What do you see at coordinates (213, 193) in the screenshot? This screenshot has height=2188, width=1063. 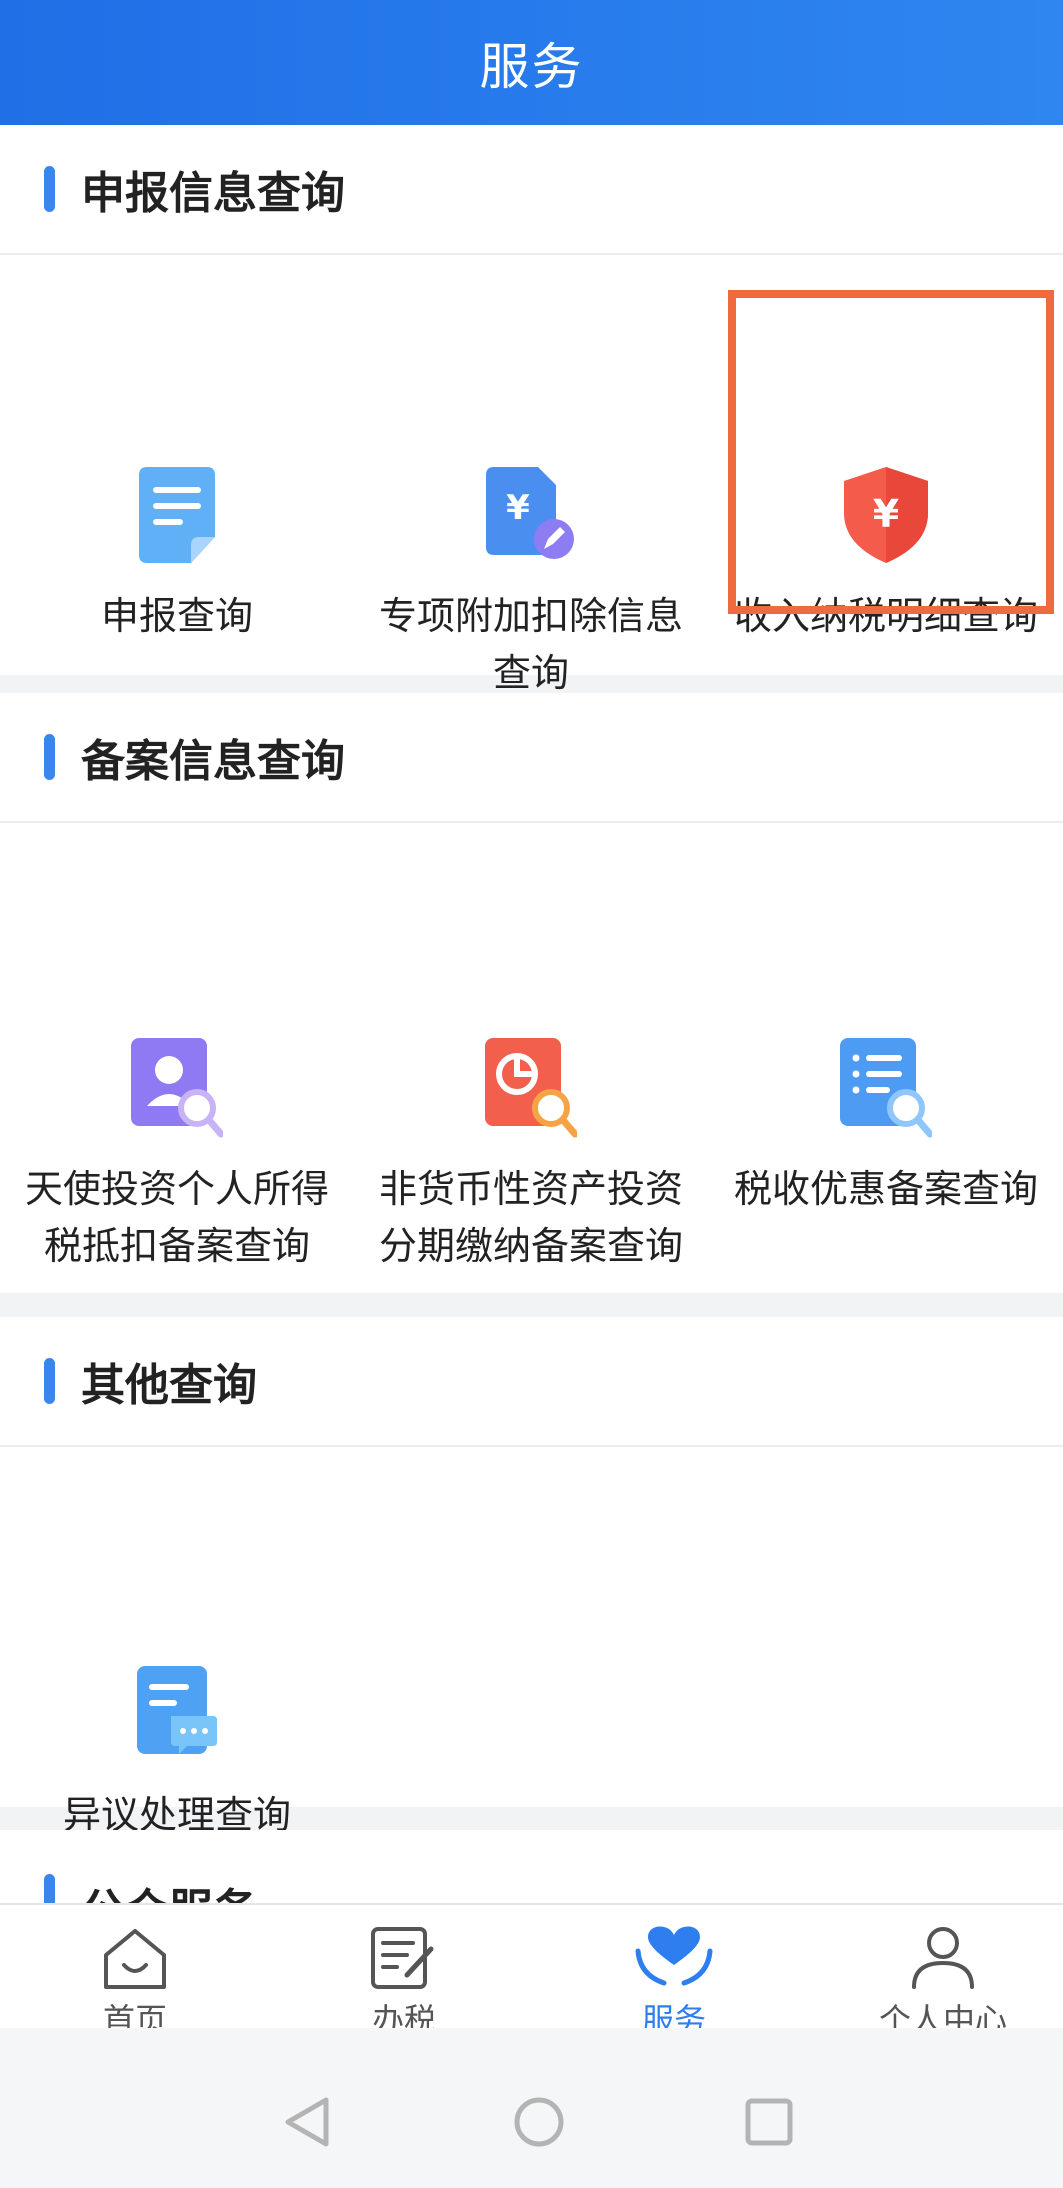 I see `section-title: 申报信息查询` at bounding box center [213, 193].